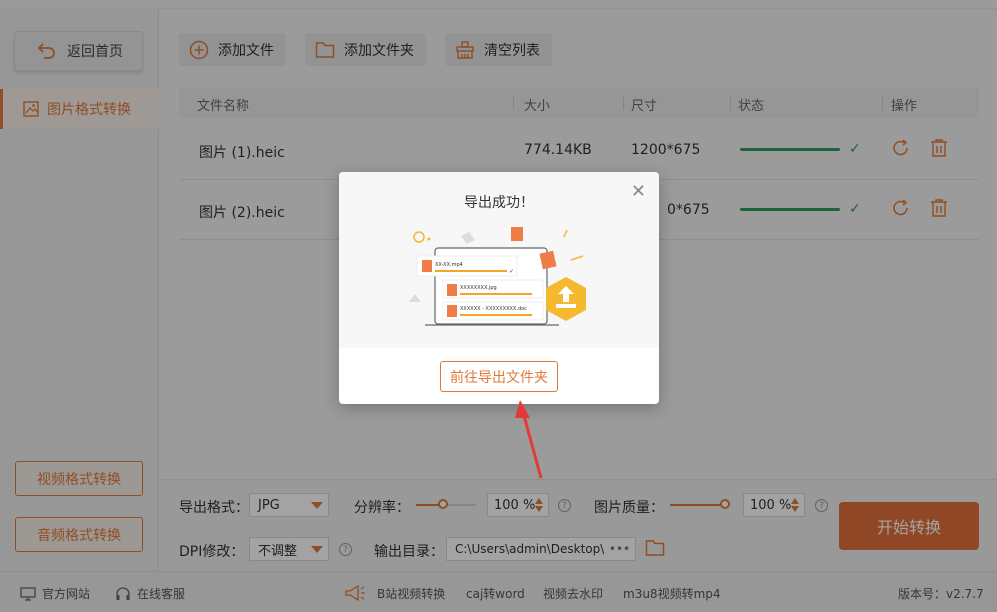 Image resolution: width=997 pixels, height=612 pixels. Describe the element at coordinates (529, 439) in the screenshot. I see `annotation-arrow-icon` at that location.